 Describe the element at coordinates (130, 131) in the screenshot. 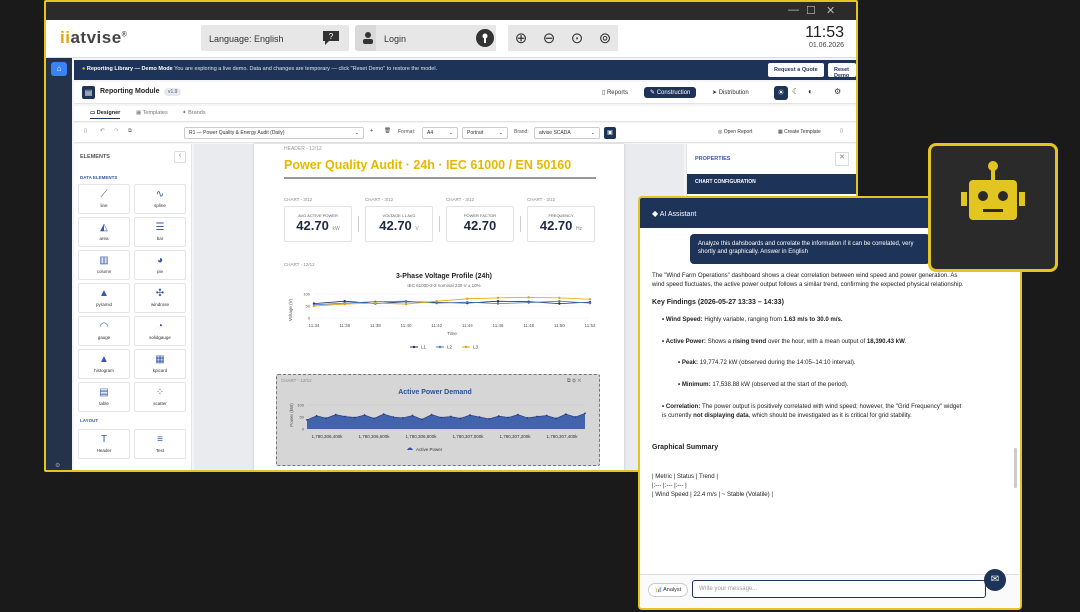

I see `copy-icon: ⧉` at that location.